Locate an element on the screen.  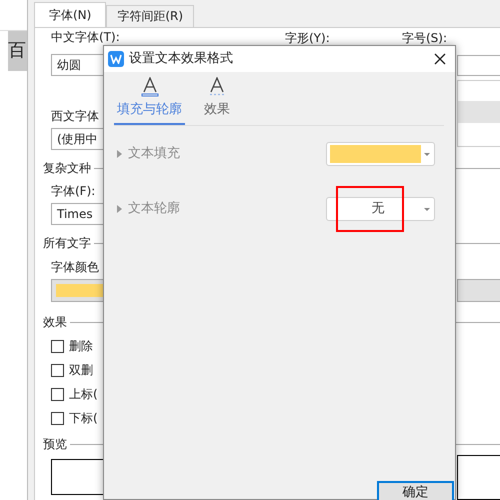
text-fill-icon is located at coordinates (149, 86).